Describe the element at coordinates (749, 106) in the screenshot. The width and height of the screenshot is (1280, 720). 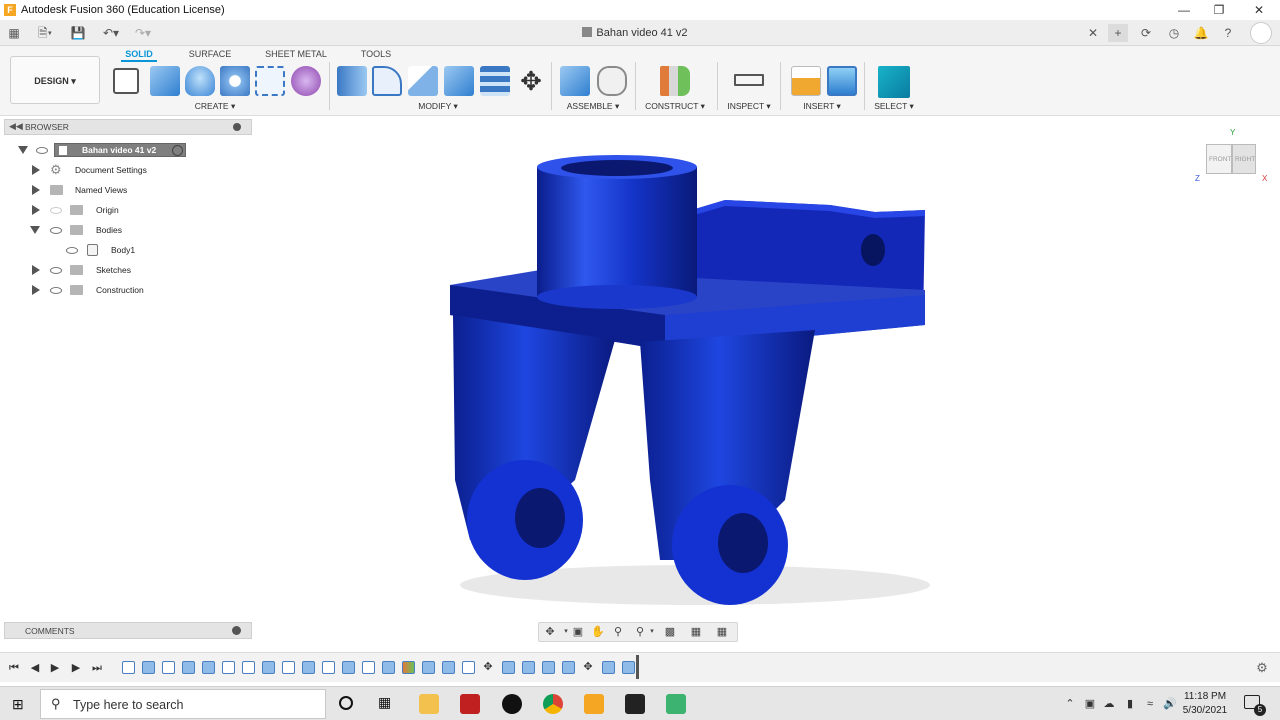
I see `inspect-menu: INSPECT ▾` at that location.